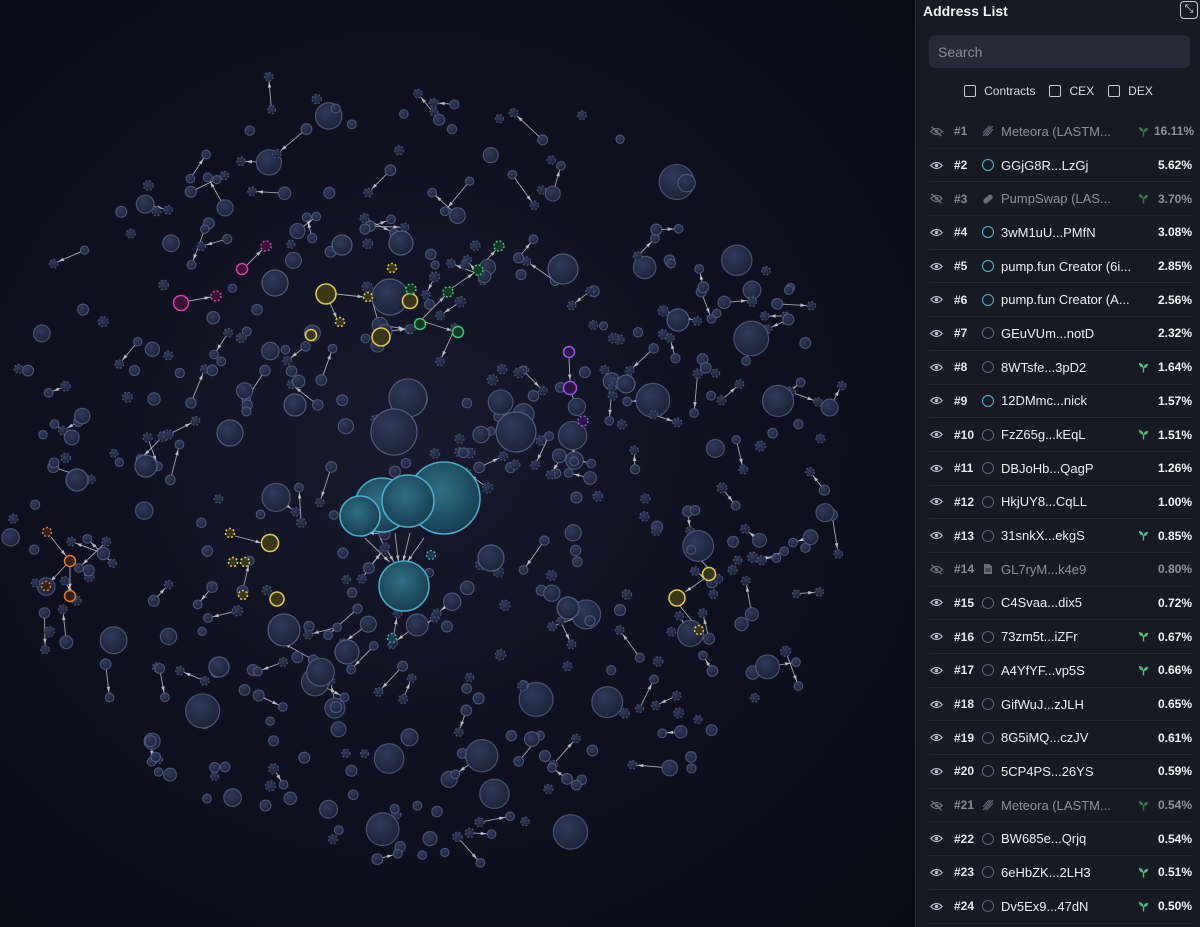 This screenshot has width=1200, height=927. What do you see at coordinates (1068, 872) in the screenshot?
I see `address-name: 6eHbZK...2LH3` at bounding box center [1068, 872].